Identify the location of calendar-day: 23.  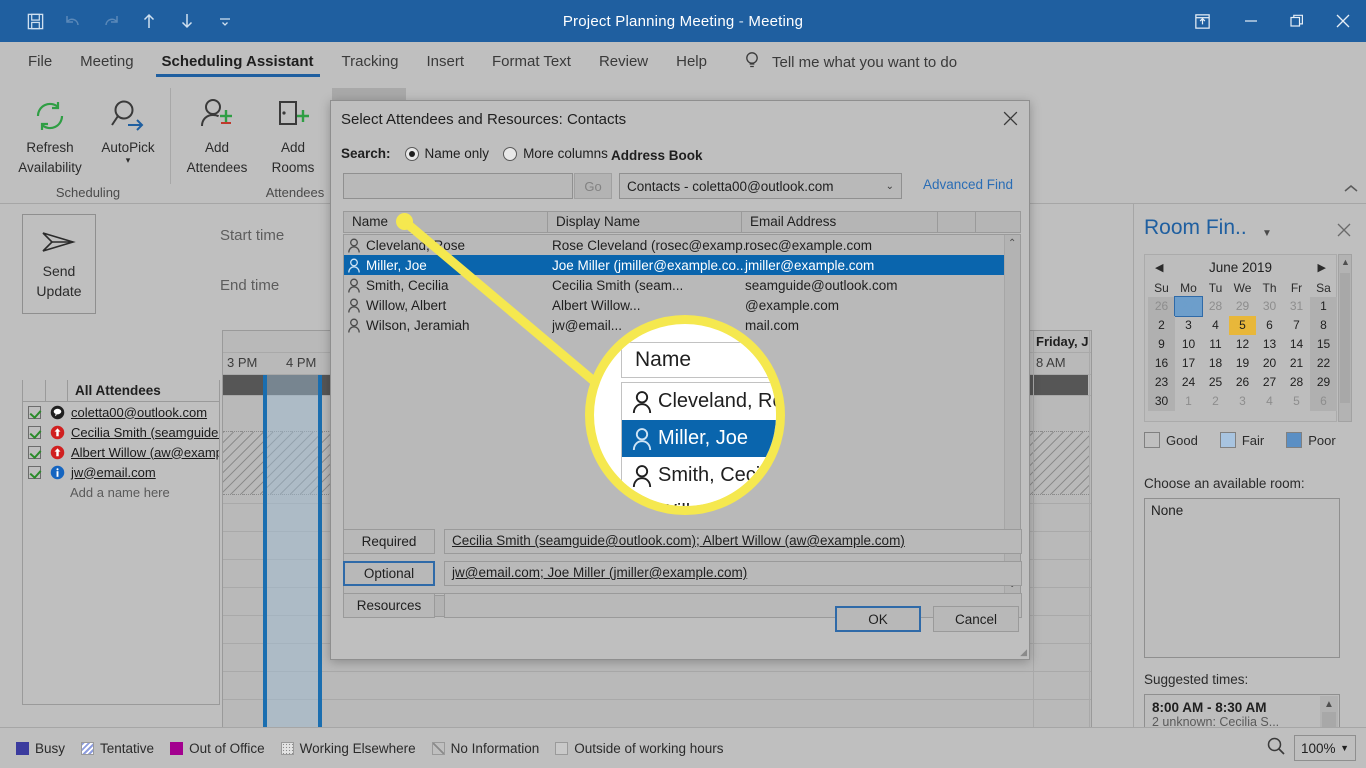
(1161, 382).